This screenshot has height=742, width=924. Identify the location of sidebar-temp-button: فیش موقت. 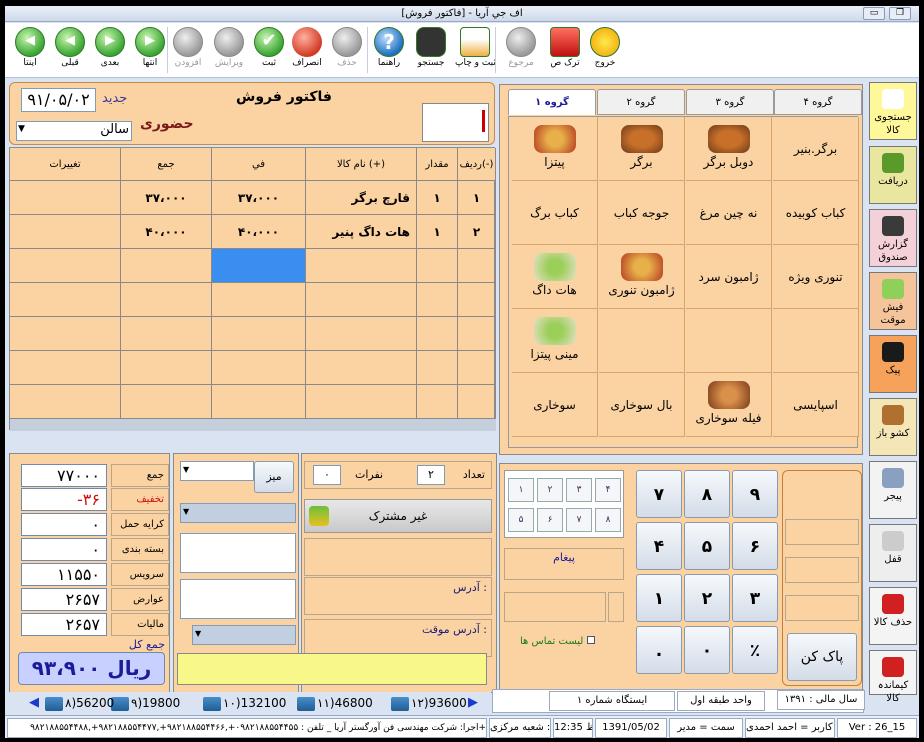
(893, 301).